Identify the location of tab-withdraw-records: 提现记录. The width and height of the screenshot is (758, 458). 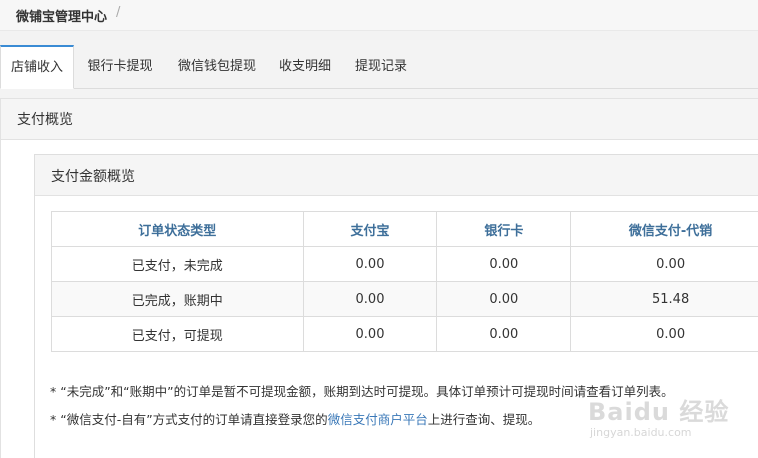
(381, 67).